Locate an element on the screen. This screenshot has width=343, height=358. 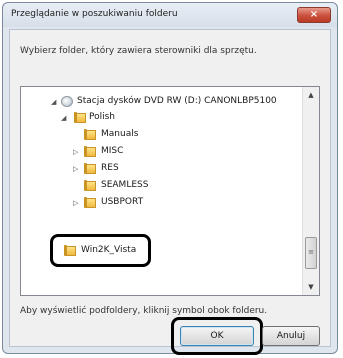
grip-icon: ≡ is located at coordinates (311, 252).